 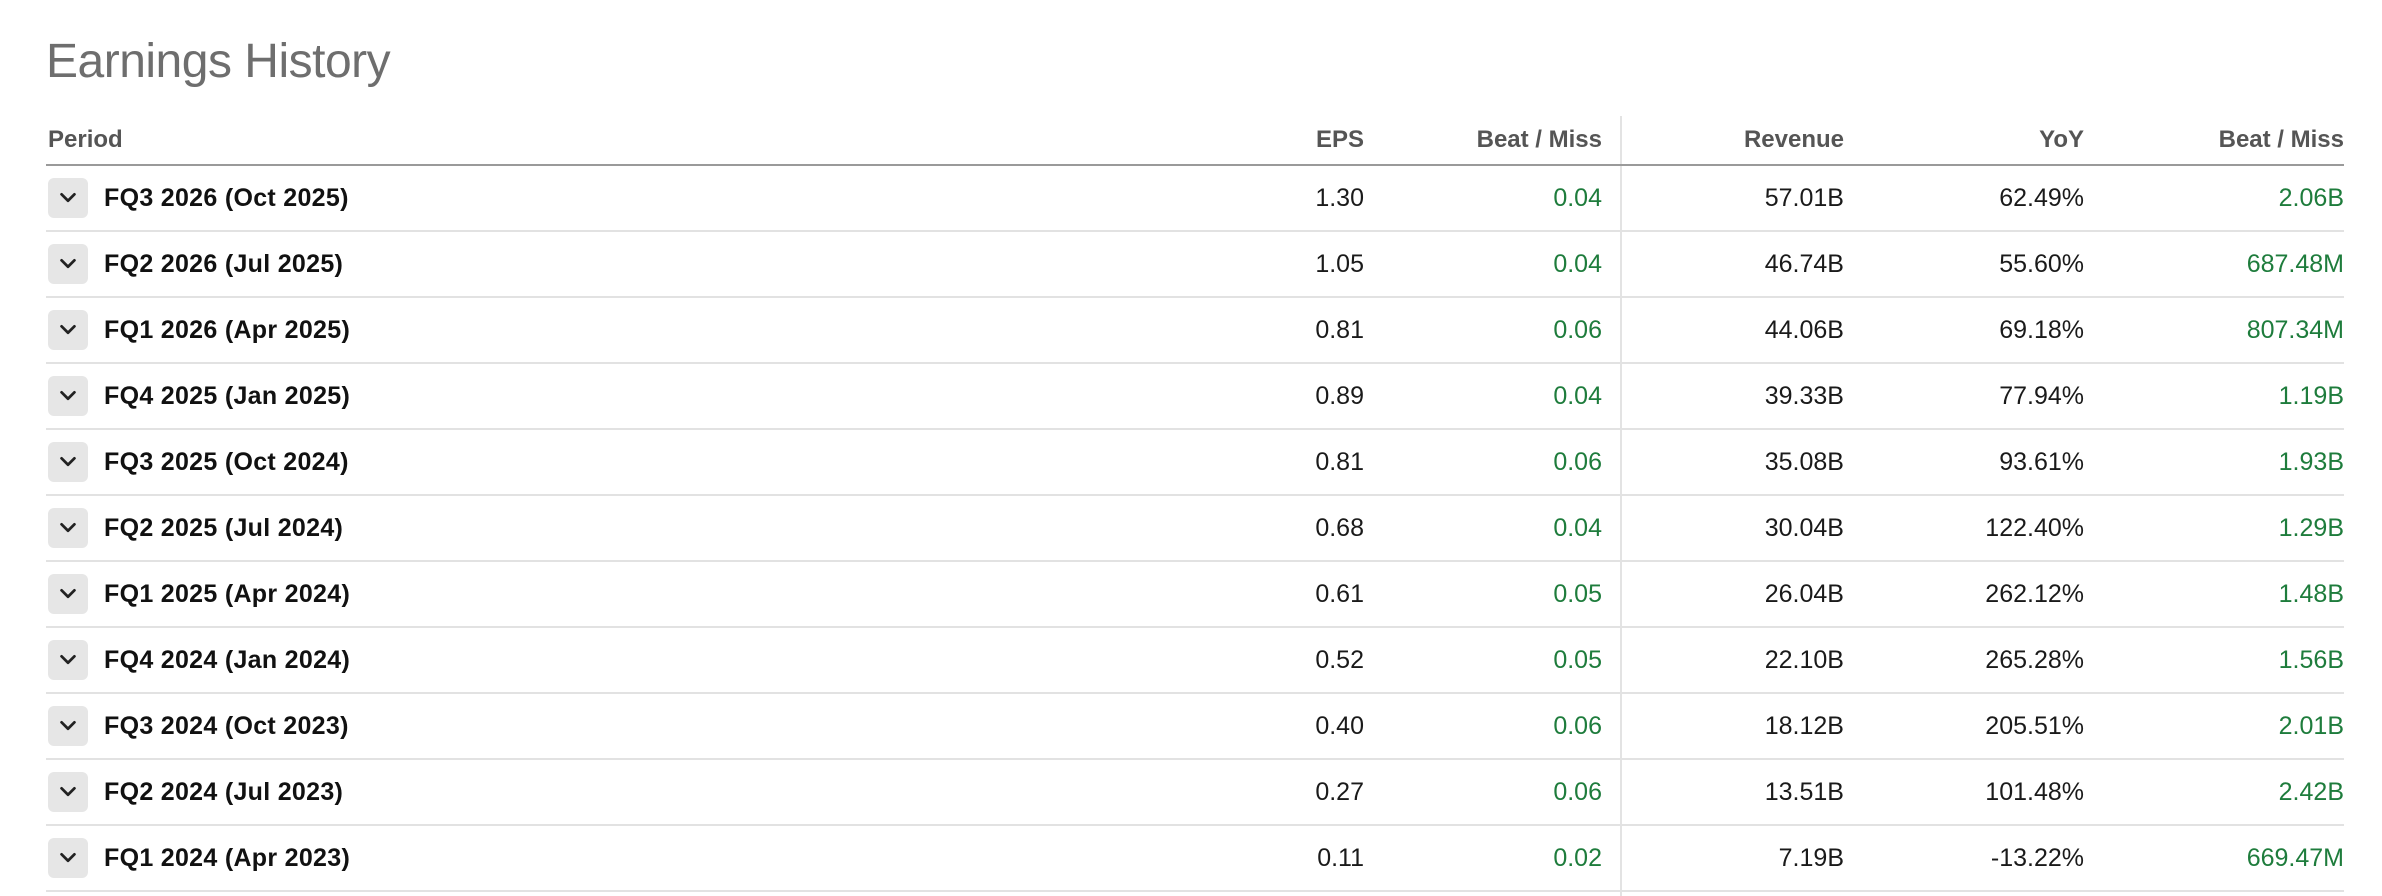 What do you see at coordinates (227, 857) in the screenshot?
I see `period-label: FQ1 2024 (Apr 2023)` at bounding box center [227, 857].